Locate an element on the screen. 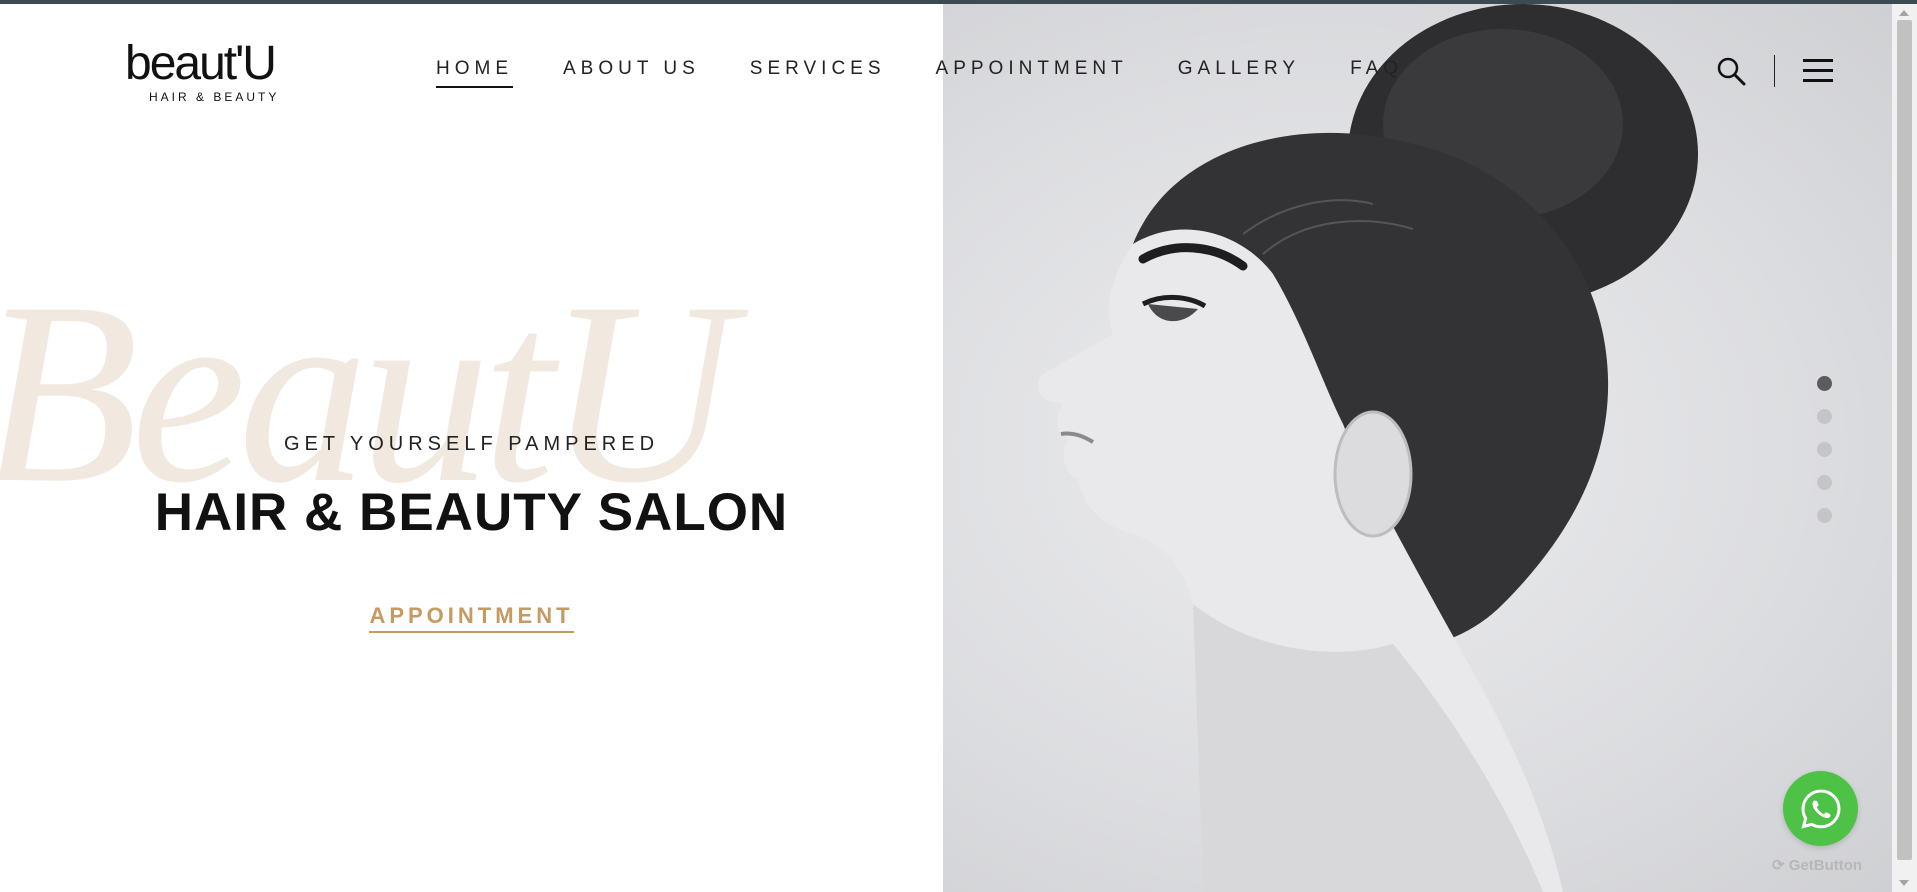 This screenshot has width=1917, height=892. hamburger-menu-icon is located at coordinates (1818, 71).